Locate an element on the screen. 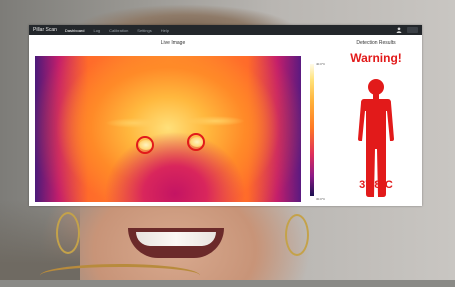 The width and height of the screenshot is (455, 287). earring-right is located at coordinates (297, 235).